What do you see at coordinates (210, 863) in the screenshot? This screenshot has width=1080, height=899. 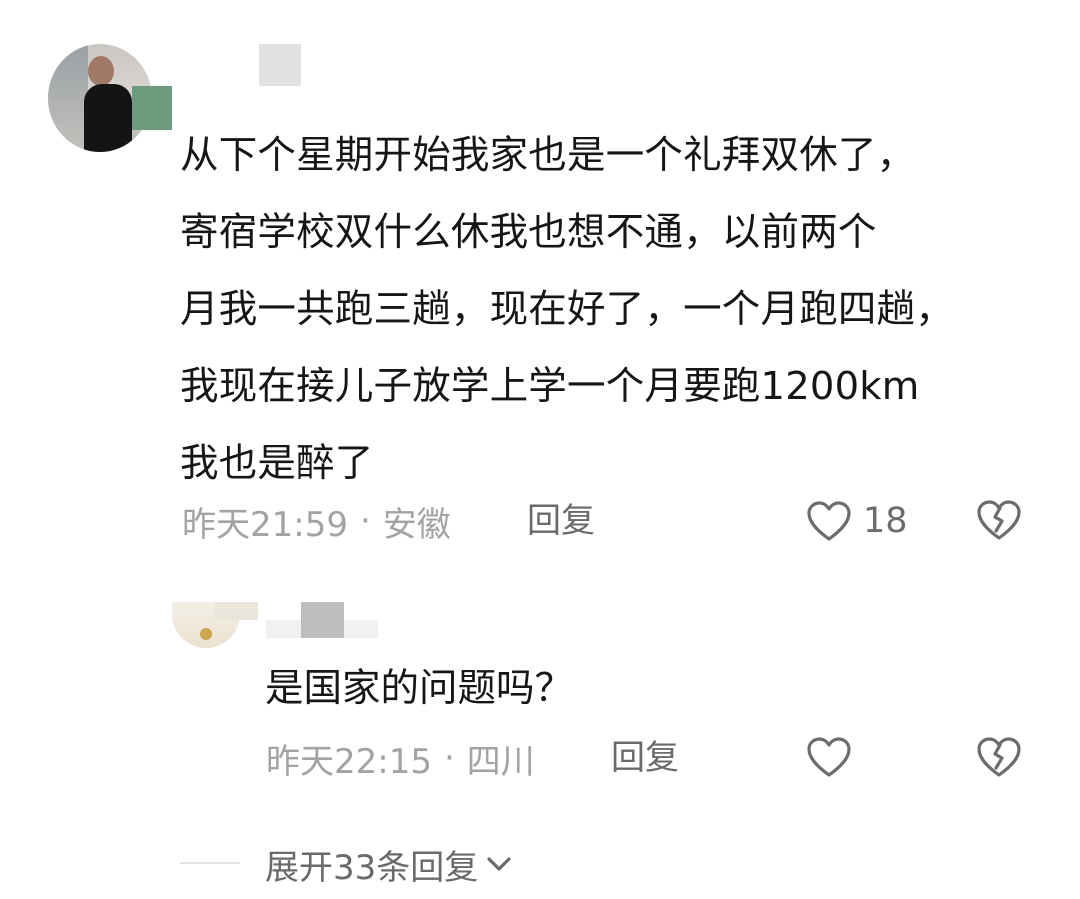 I see `divider` at bounding box center [210, 863].